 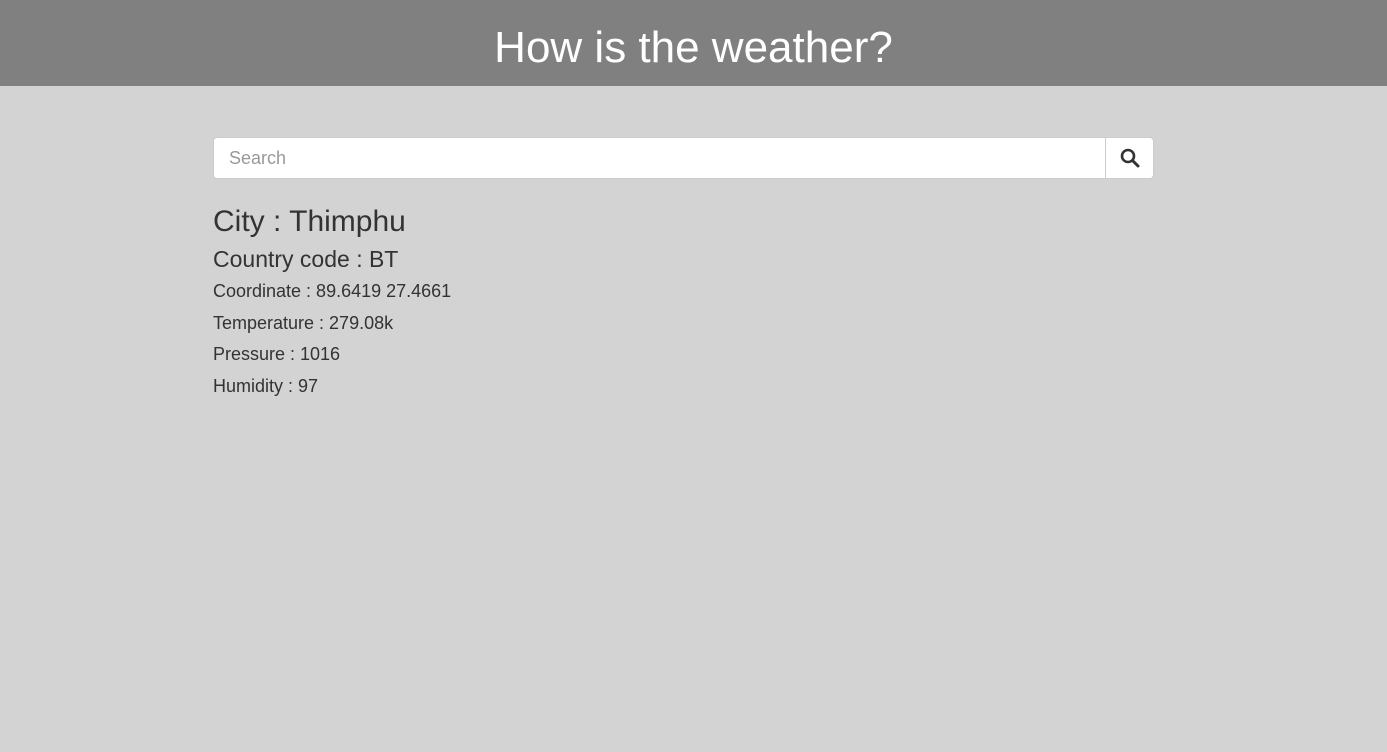 I want to click on pressure-text: Pressure : 1016, so click(x=277, y=354).